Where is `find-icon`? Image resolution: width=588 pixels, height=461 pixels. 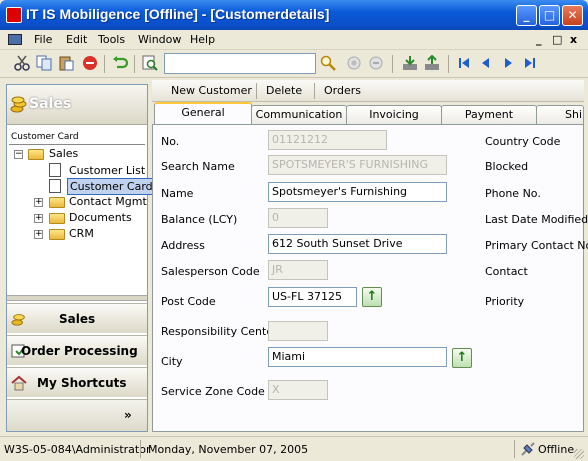
find-icon is located at coordinates (150, 63).